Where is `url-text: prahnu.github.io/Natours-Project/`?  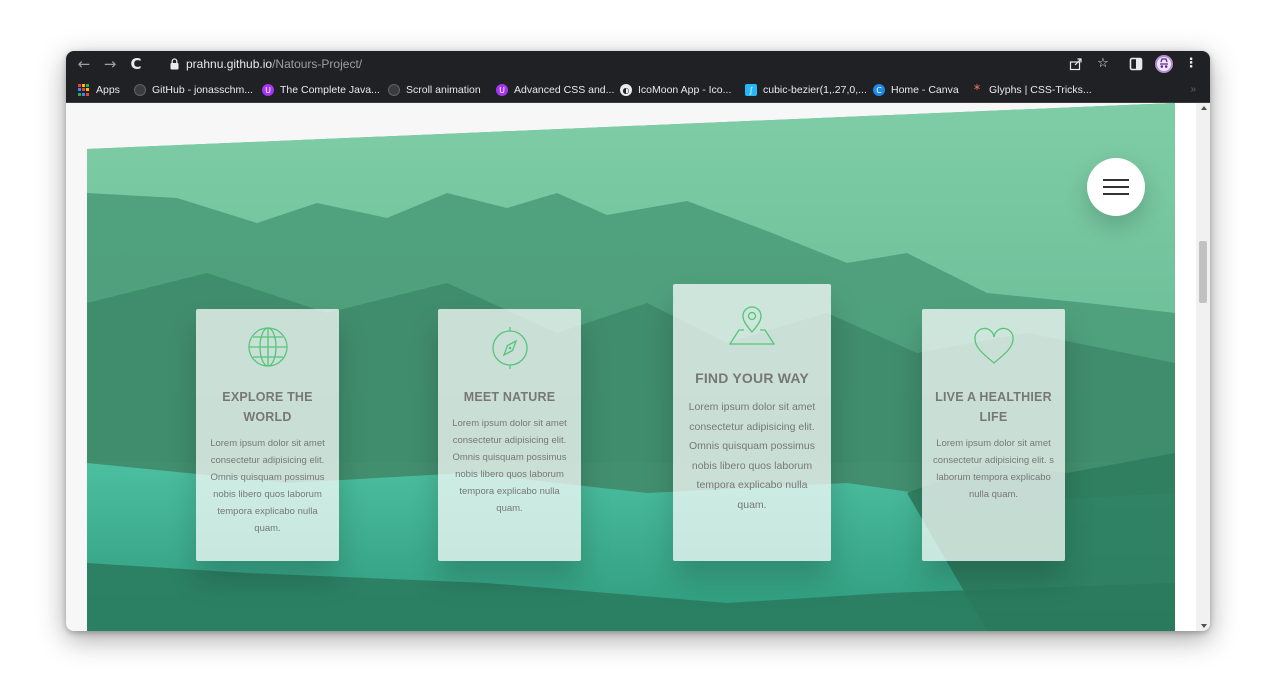 url-text: prahnu.github.io/Natours-Project/ is located at coordinates (274, 64).